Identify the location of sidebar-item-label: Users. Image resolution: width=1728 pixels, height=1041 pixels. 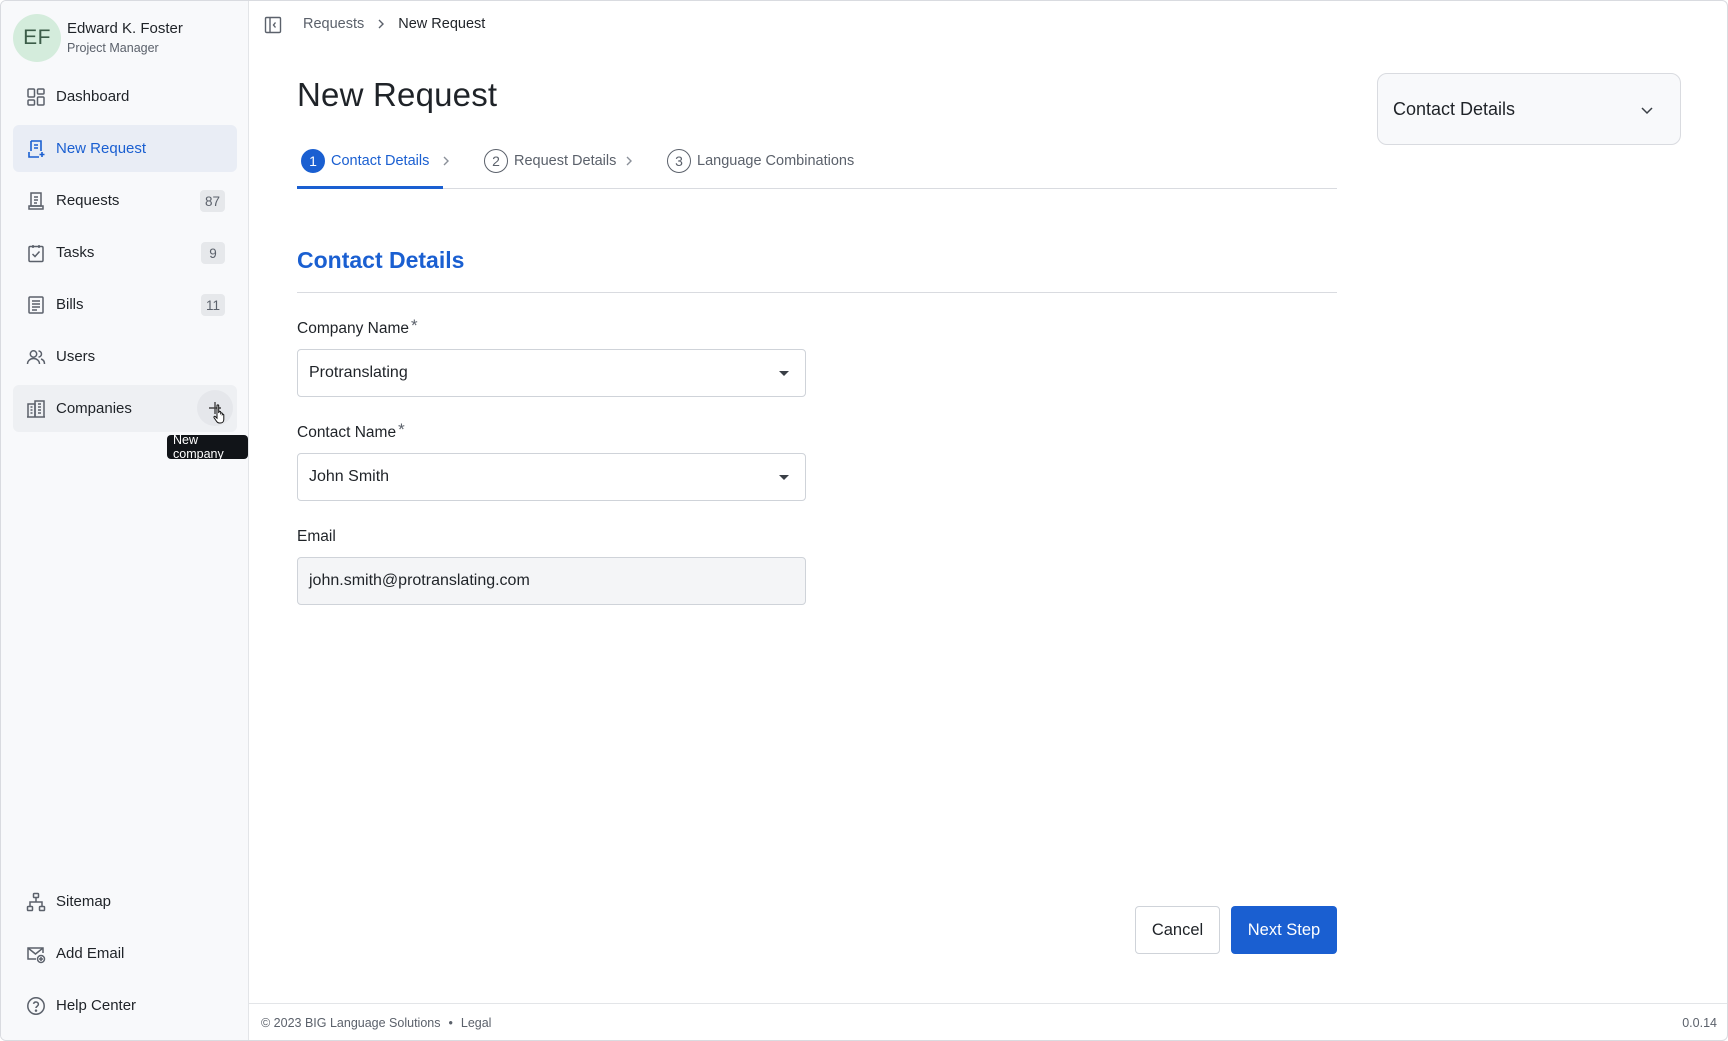
(76, 356).